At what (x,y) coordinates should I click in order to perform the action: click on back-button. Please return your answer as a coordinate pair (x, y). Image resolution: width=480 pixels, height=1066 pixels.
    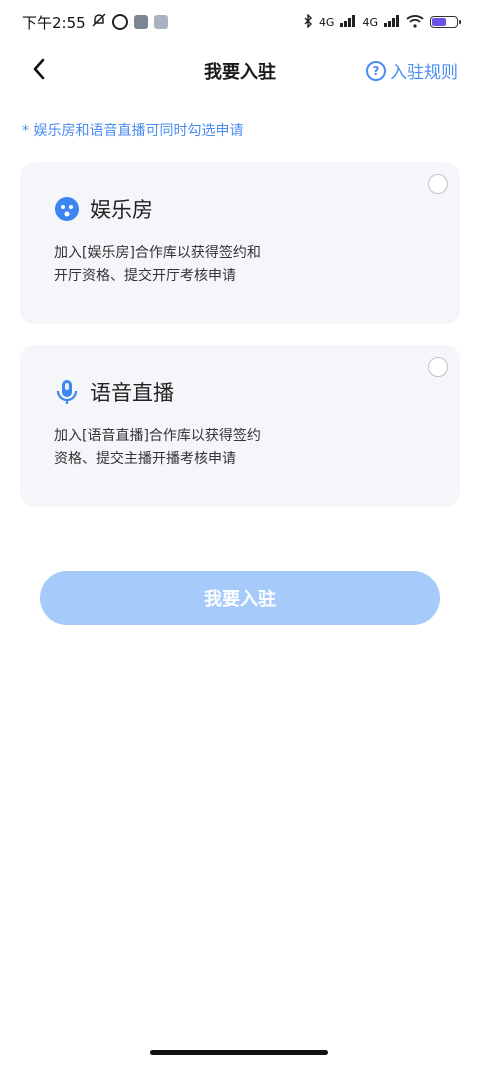
    Looking at the image, I should click on (39, 71).